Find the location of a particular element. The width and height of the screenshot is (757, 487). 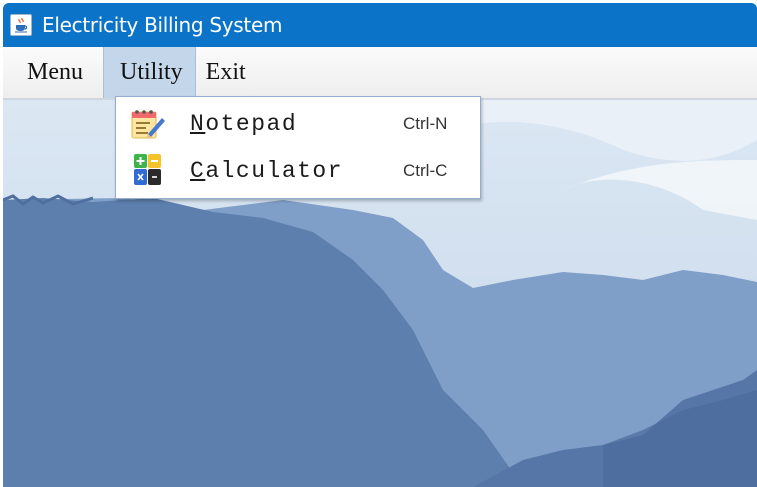

calculator-shortcut: Ctrl-C is located at coordinates (425, 170).